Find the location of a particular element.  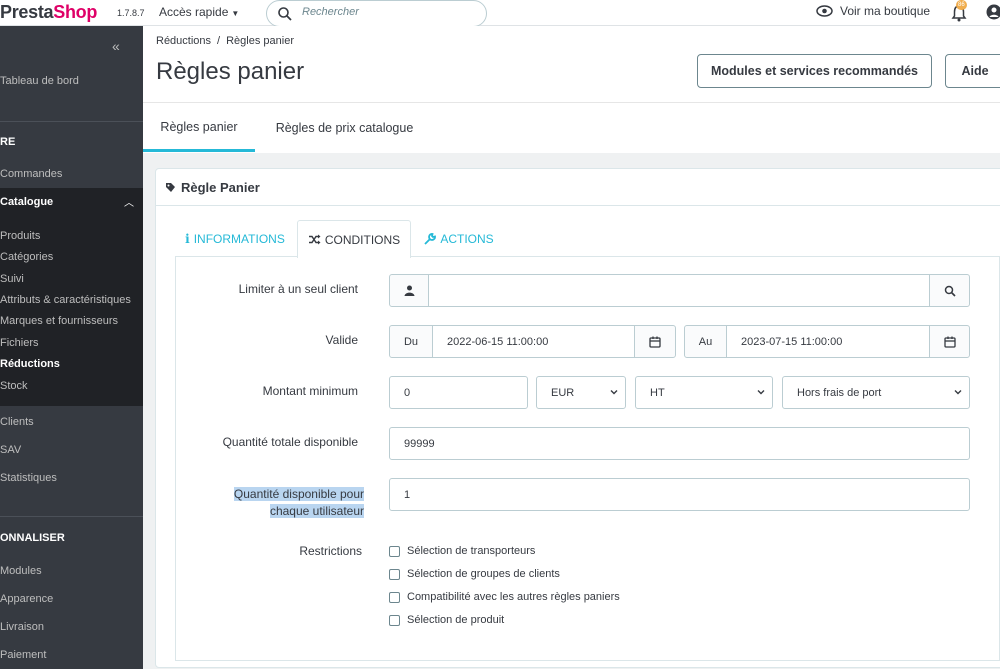

sidebar-subitem-discounts: Réductions is located at coordinates (30, 364).